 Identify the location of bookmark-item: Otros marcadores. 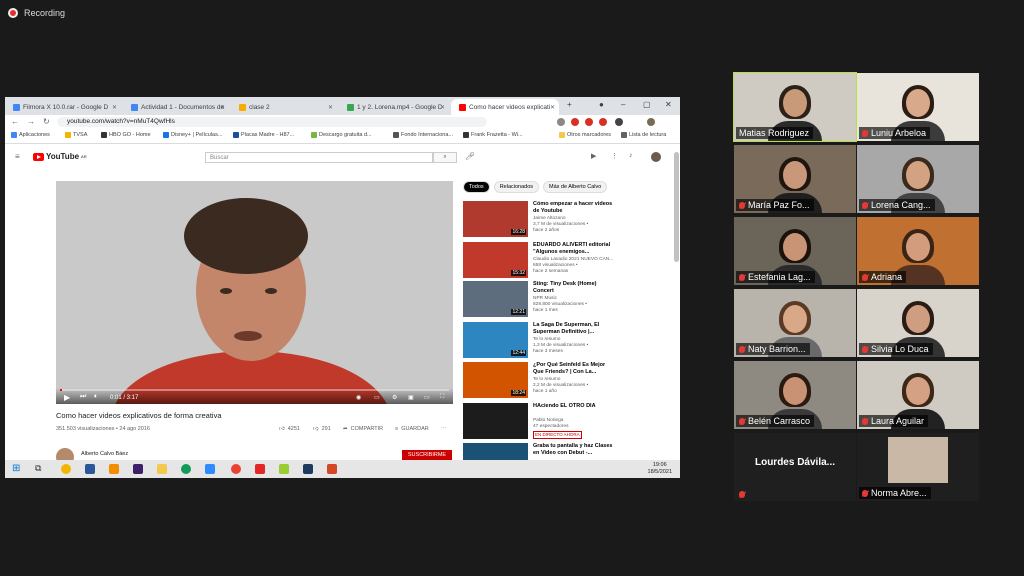
(585, 135).